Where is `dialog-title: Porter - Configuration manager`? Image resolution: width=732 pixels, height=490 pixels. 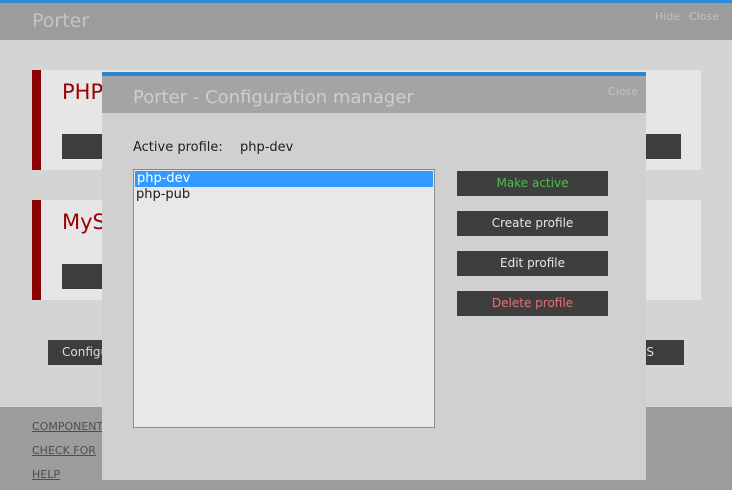
dialog-title: Porter - Configuration manager is located at coordinates (273, 97).